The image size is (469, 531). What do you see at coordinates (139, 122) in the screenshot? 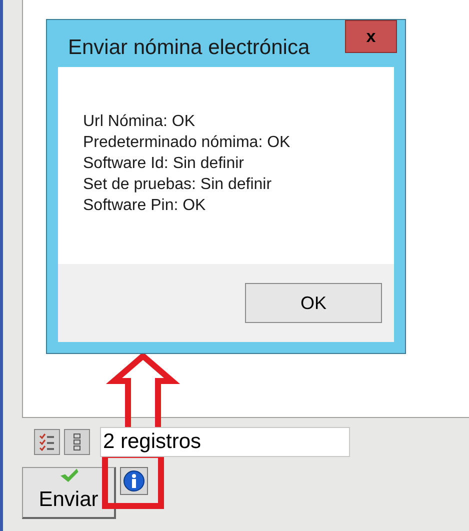
I see `status-line: Url Nómina: OK` at bounding box center [139, 122].